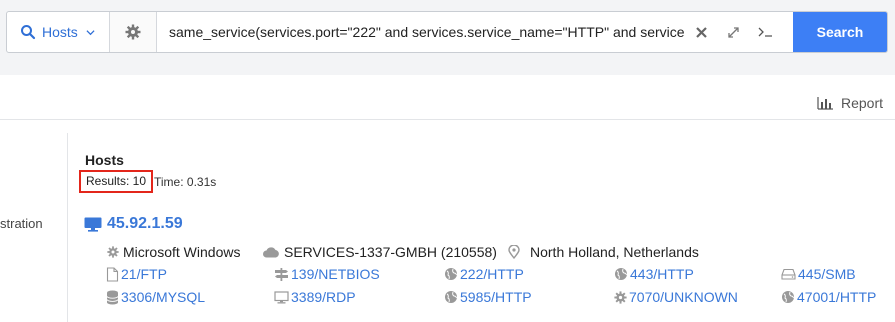  I want to click on chevron-down-icon, so click(90, 32).